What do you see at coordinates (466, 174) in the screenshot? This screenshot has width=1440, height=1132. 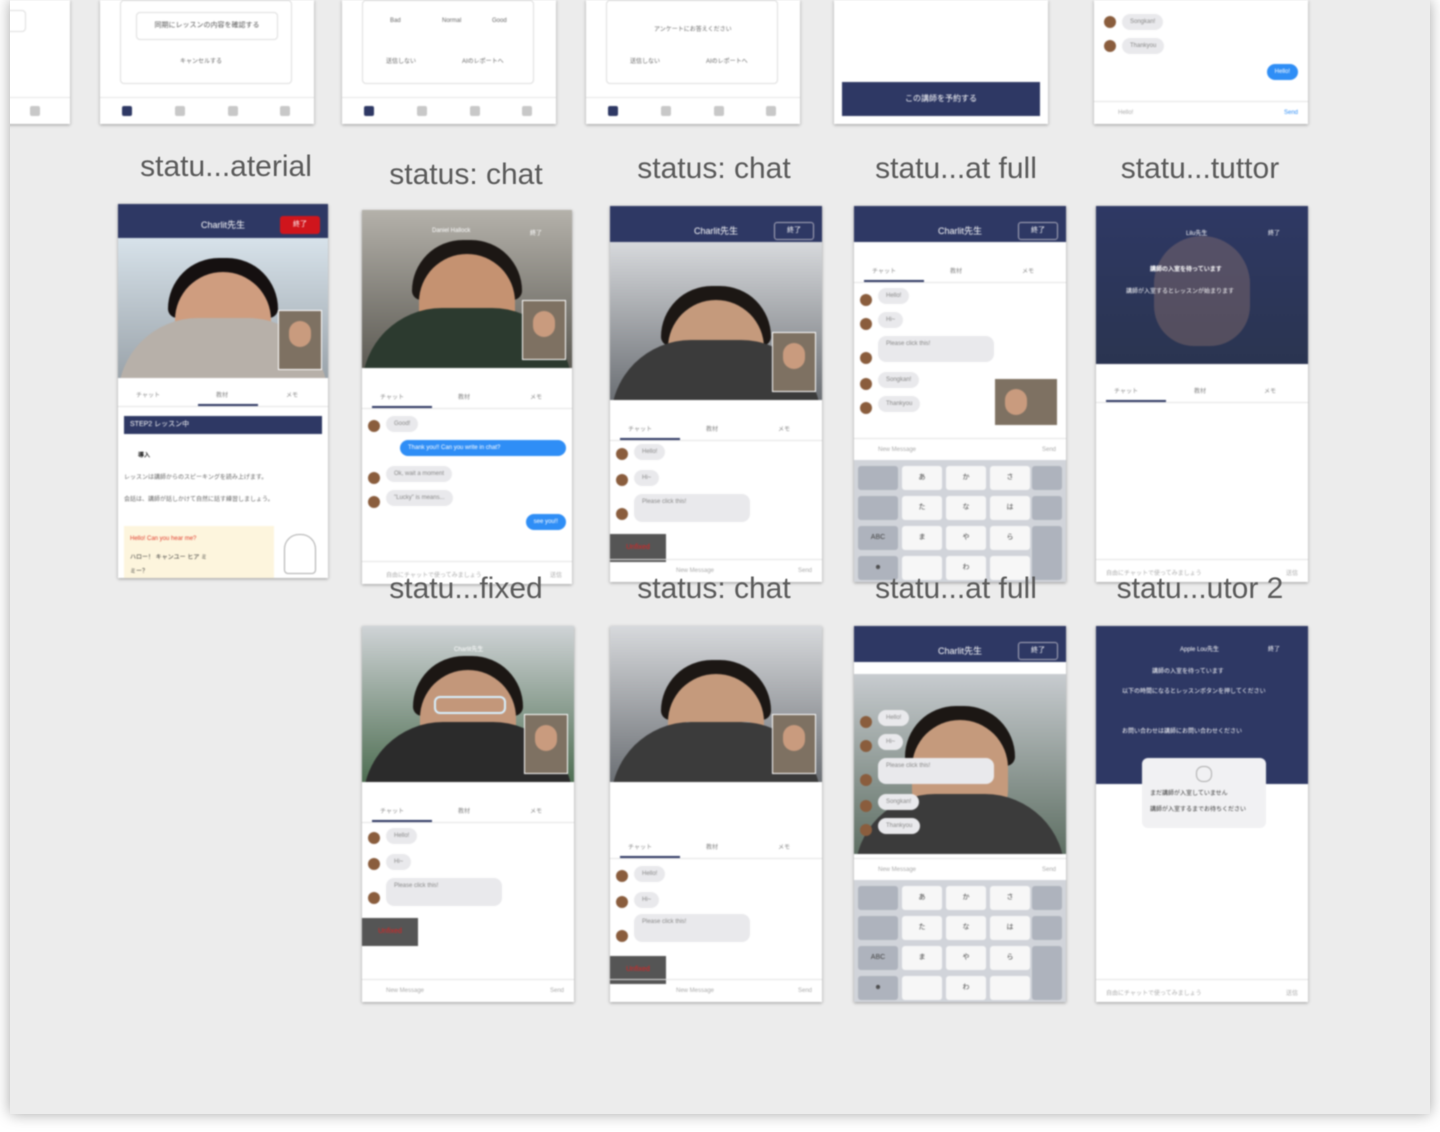 I see `artboard-label: status: chat` at bounding box center [466, 174].